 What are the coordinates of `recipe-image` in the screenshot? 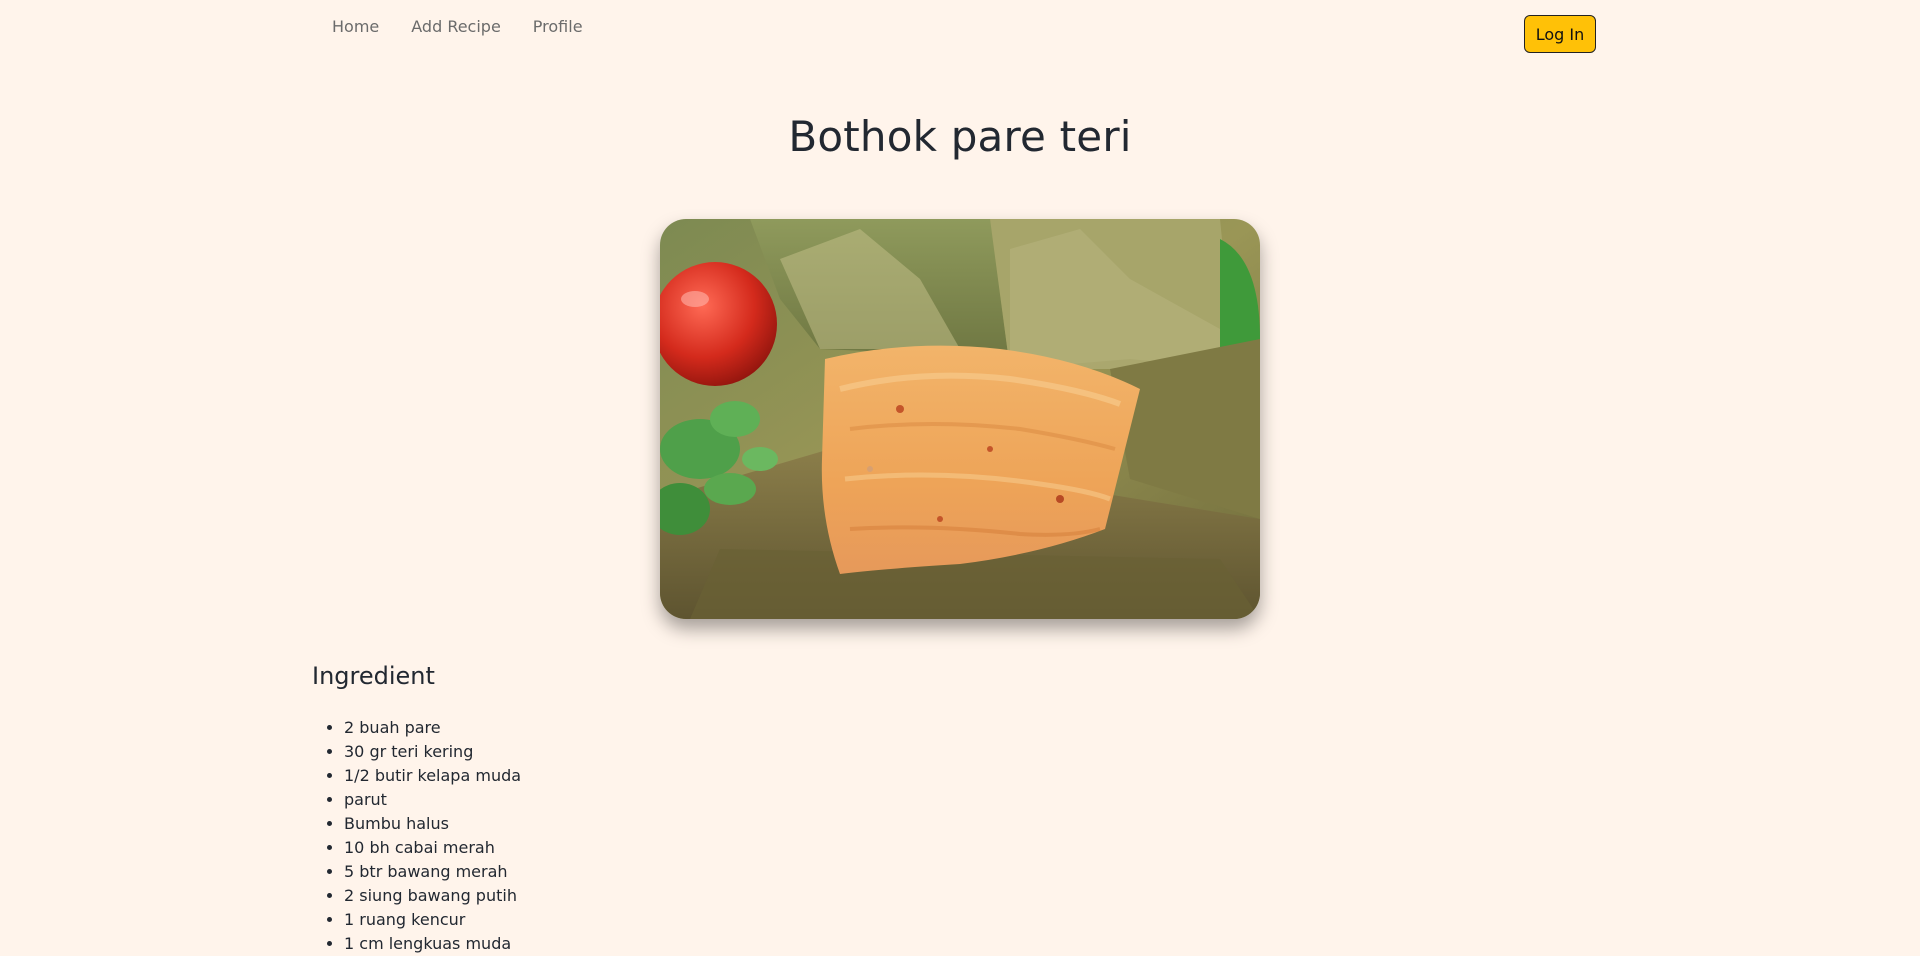 It's located at (960, 419).